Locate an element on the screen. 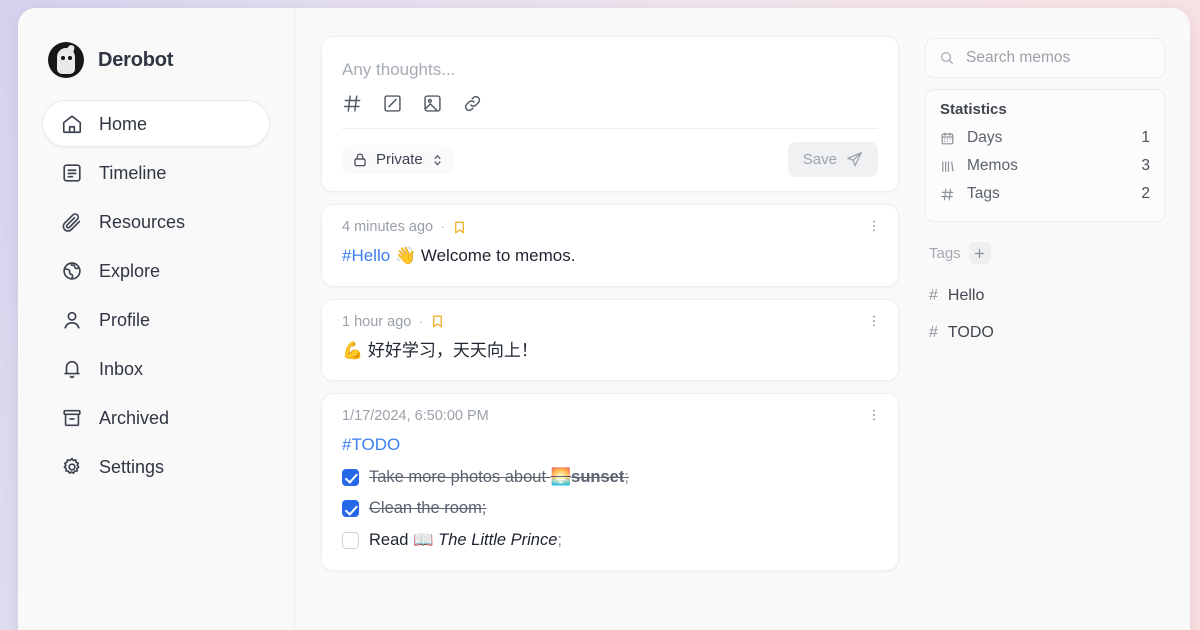 The height and width of the screenshot is (630, 1200). todo-label: Take more photos about 🌅sunset; is located at coordinates (499, 477).